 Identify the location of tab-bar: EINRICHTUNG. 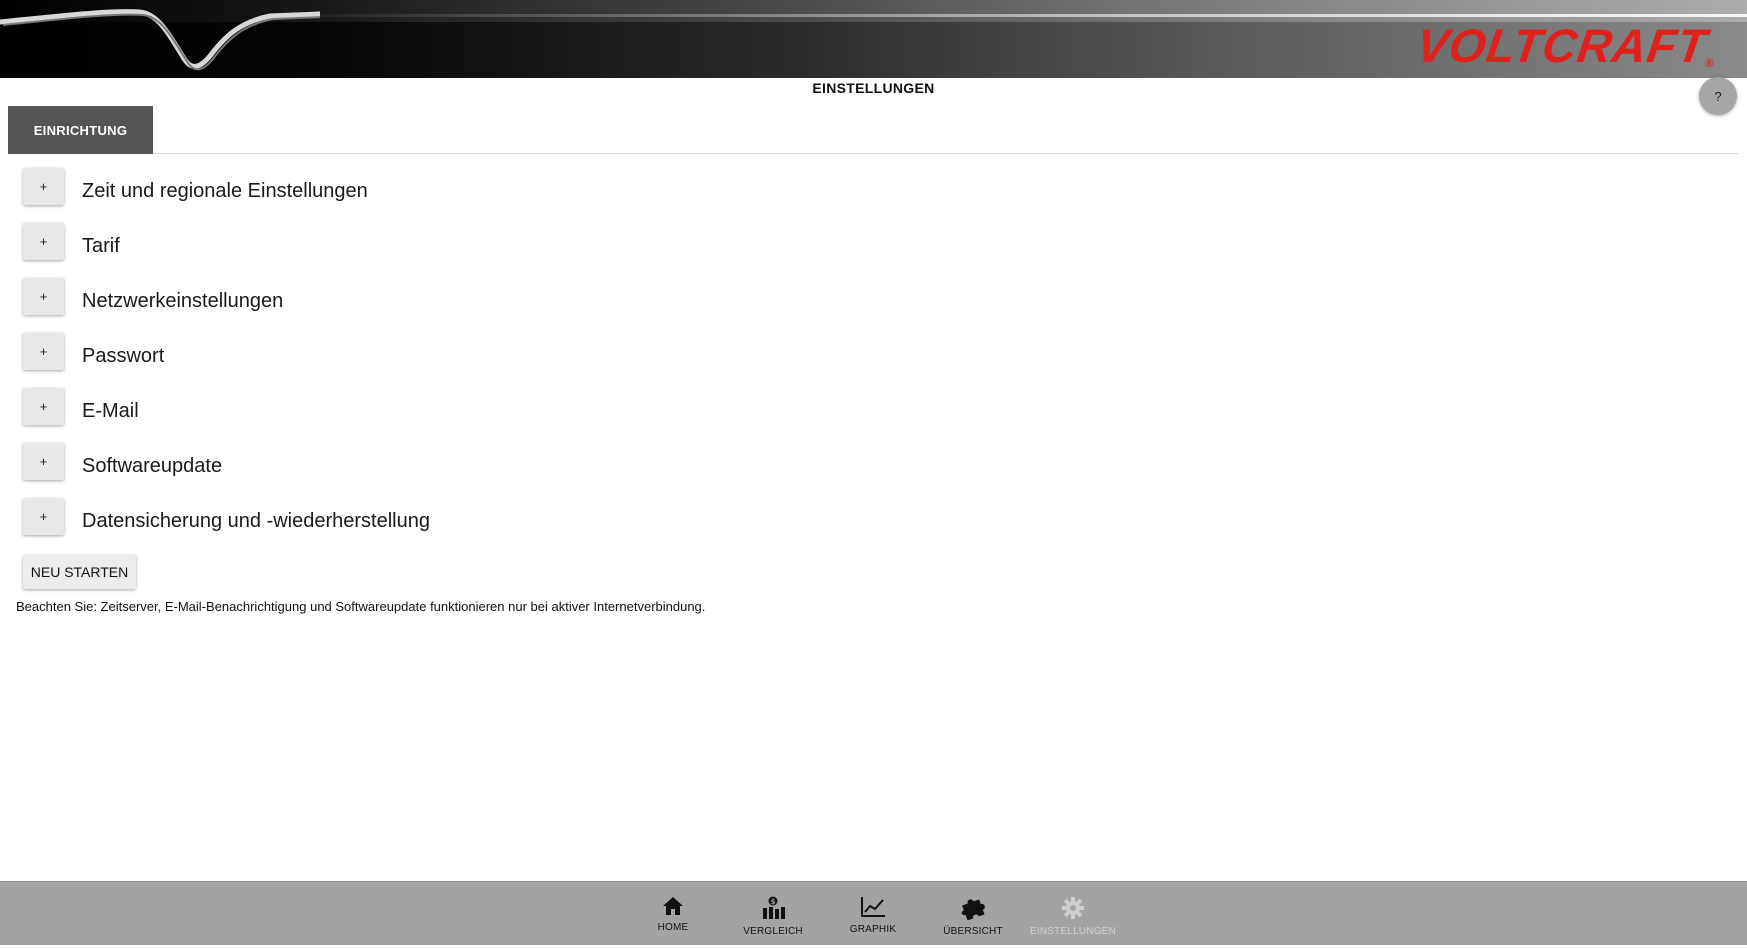
(873, 130).